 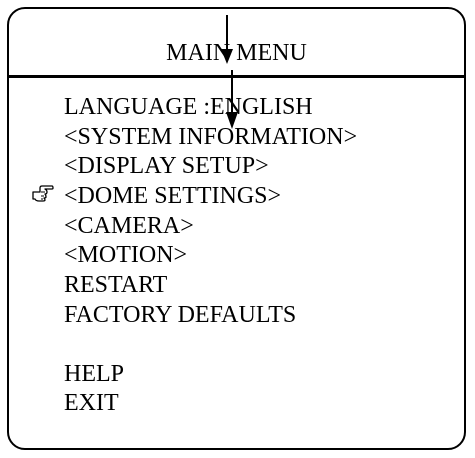 I want to click on pointing-hand-icon, so click(x=43, y=193).